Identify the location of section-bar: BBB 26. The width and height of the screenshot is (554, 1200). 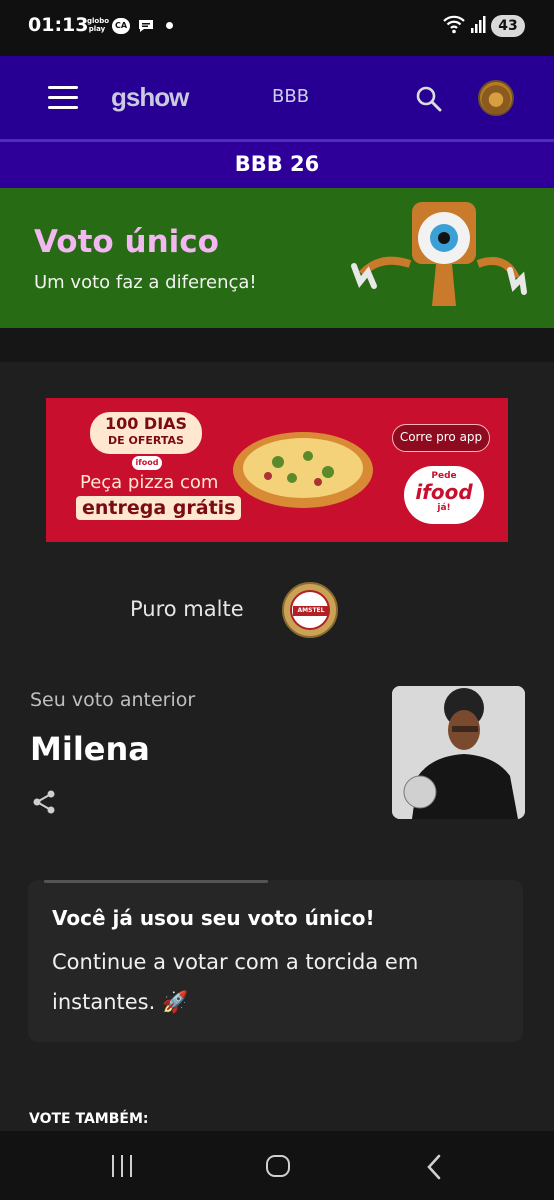
(277, 165).